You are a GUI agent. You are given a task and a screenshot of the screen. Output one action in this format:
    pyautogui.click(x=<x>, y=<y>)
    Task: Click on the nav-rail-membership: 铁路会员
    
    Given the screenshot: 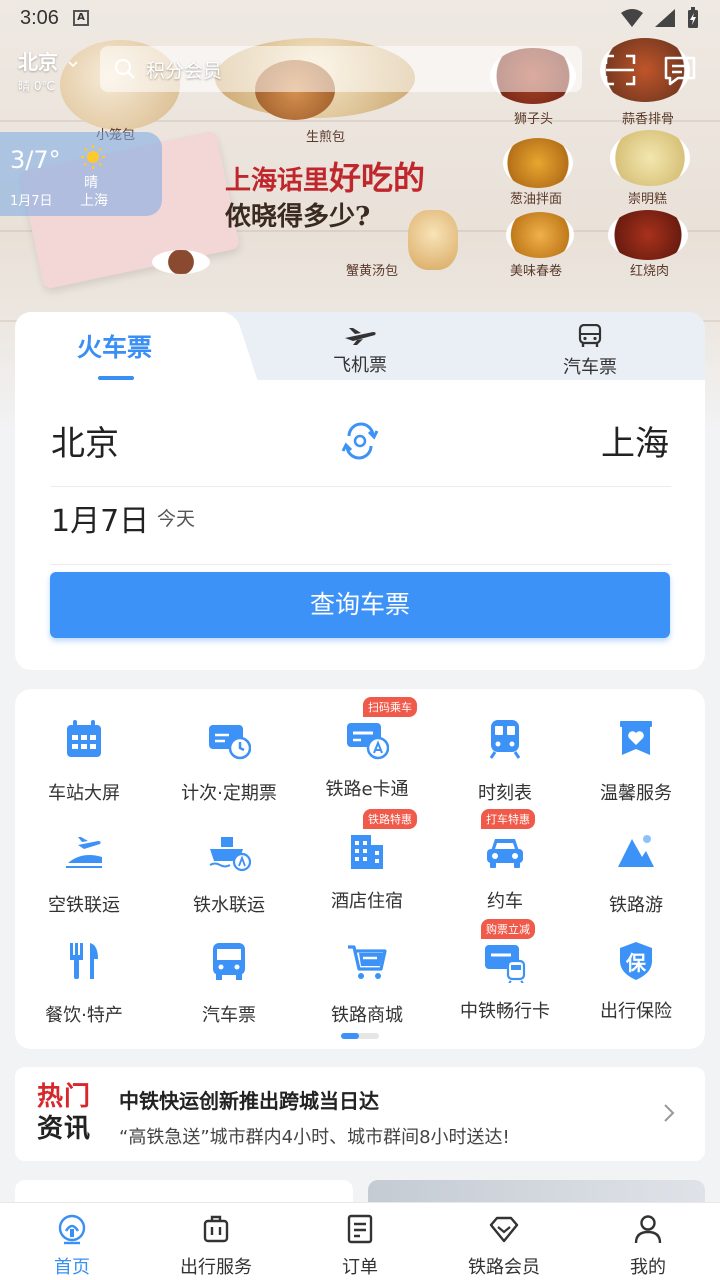 What is the action you would take?
    pyautogui.click(x=504, y=1241)
    